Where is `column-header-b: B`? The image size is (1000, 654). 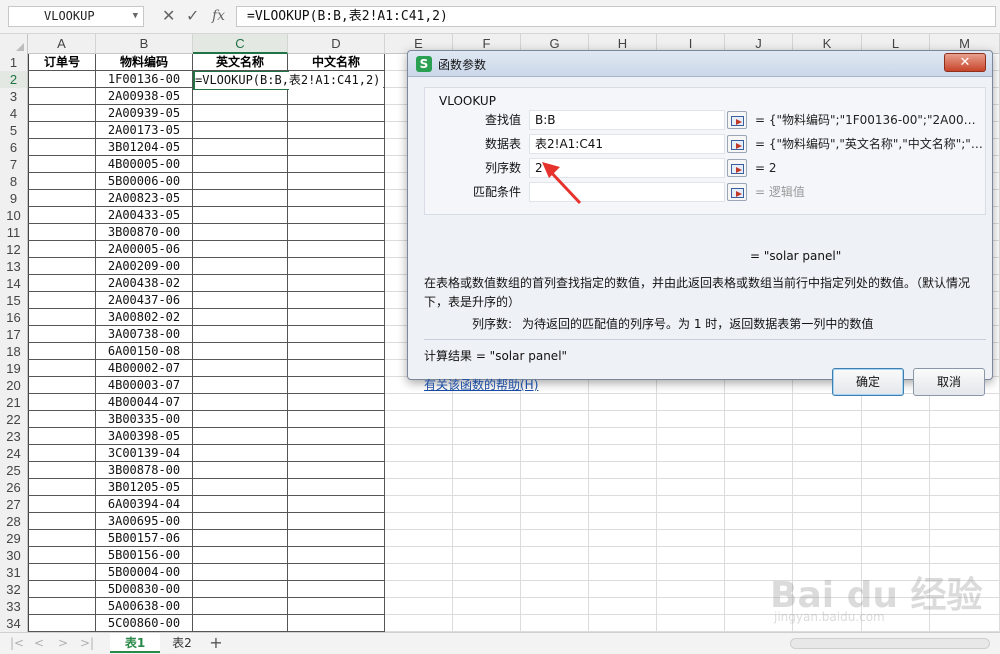 column-header-b: B is located at coordinates (144, 44).